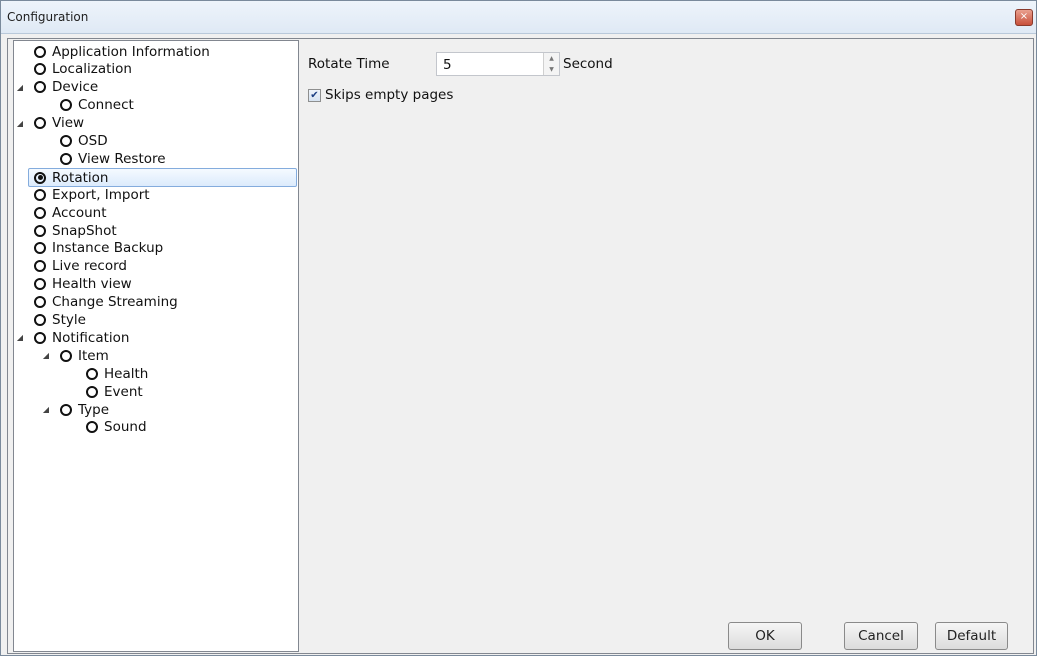 Image resolution: width=1037 pixels, height=656 pixels. I want to click on spin-down-icon: ▼, so click(551, 69).